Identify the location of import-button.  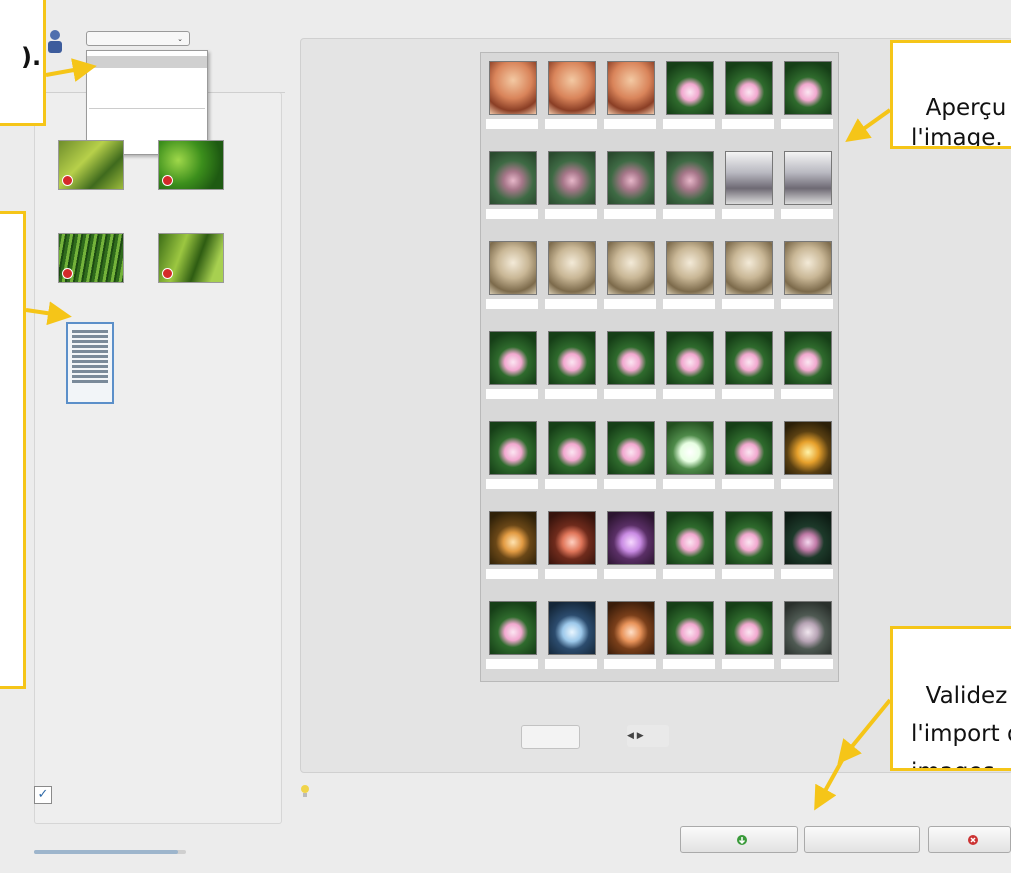
(739, 839).